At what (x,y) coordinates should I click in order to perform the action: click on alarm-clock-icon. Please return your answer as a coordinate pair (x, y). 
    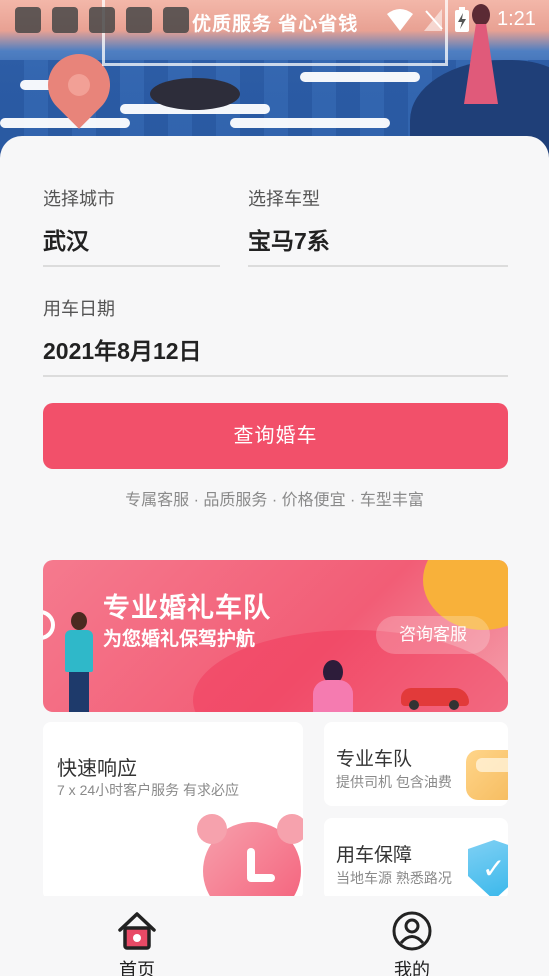
    Looking at the image, I should click on (250, 857).